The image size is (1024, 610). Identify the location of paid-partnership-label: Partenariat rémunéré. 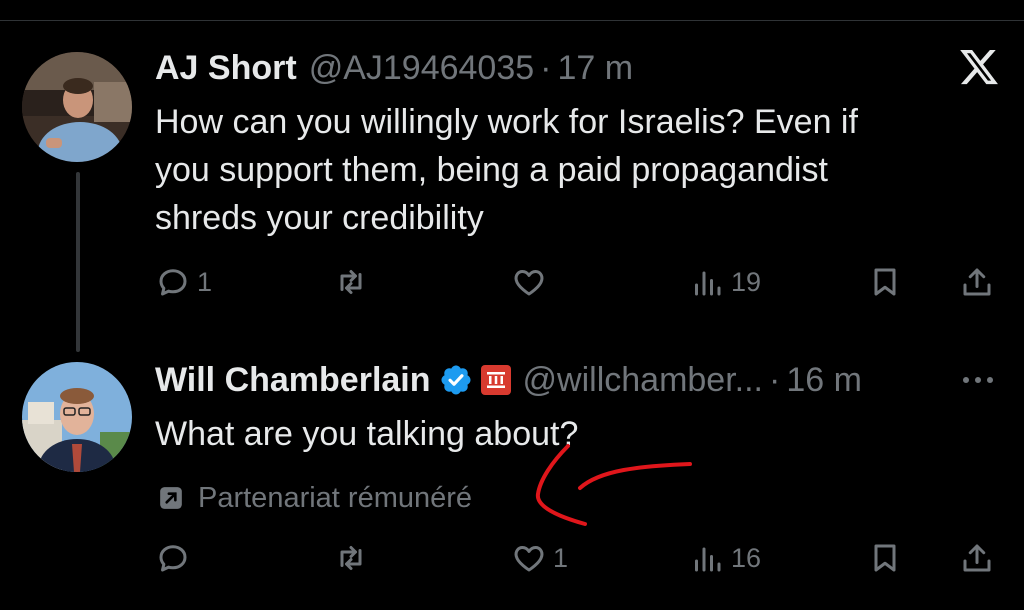
(315, 498).